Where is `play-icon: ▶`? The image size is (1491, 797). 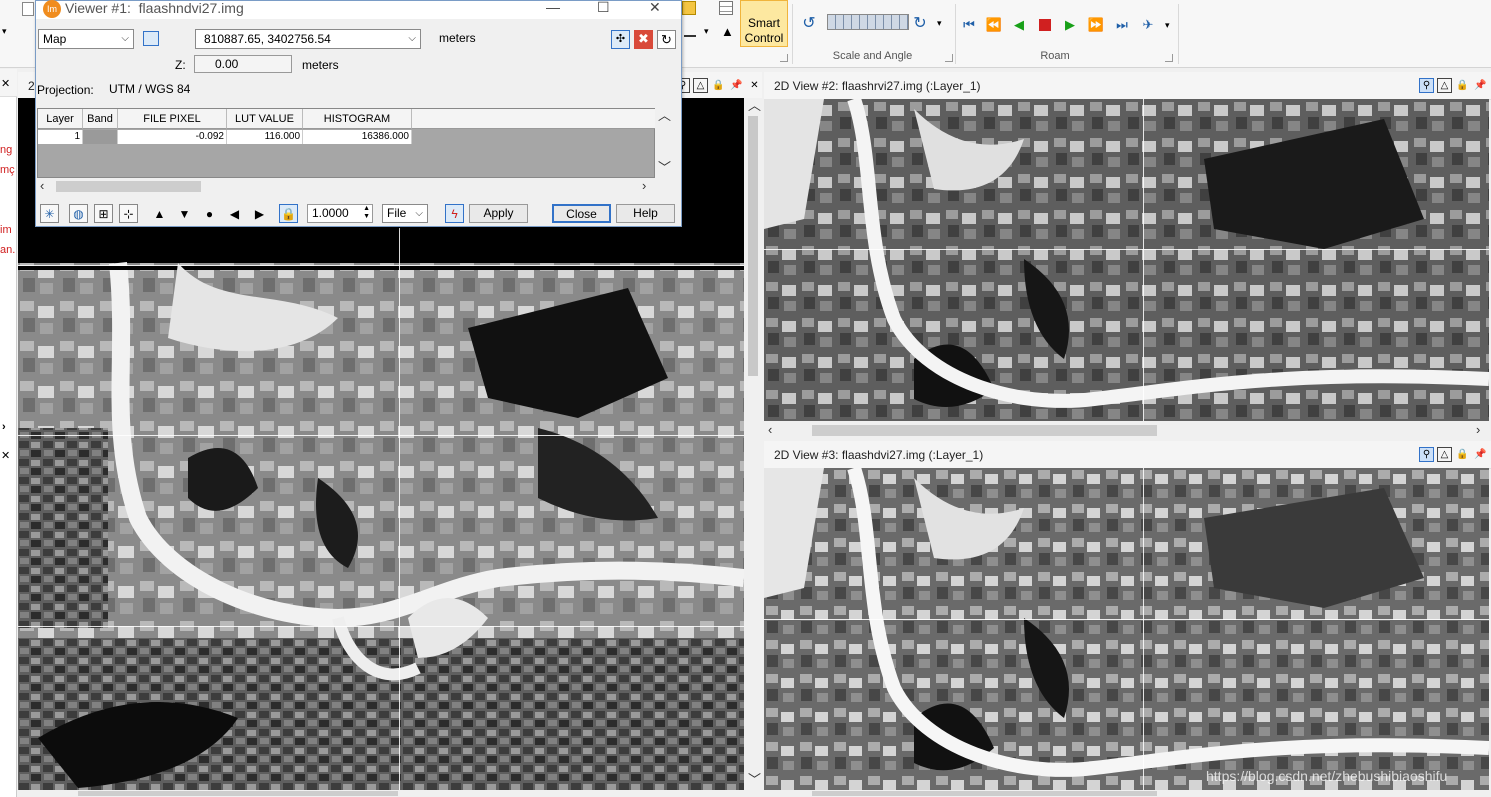 play-icon: ▶ is located at coordinates (1070, 25).